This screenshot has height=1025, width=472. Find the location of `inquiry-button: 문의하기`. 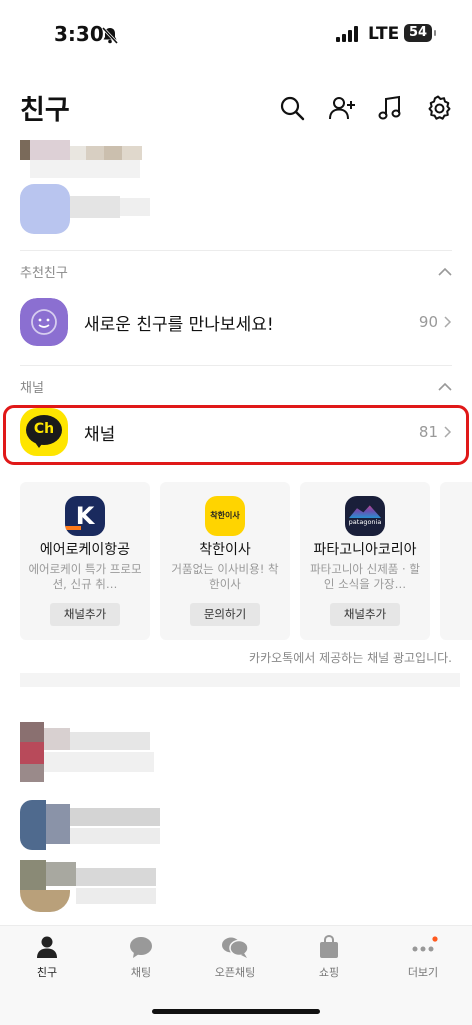

inquiry-button: 문의하기 is located at coordinates (225, 614).